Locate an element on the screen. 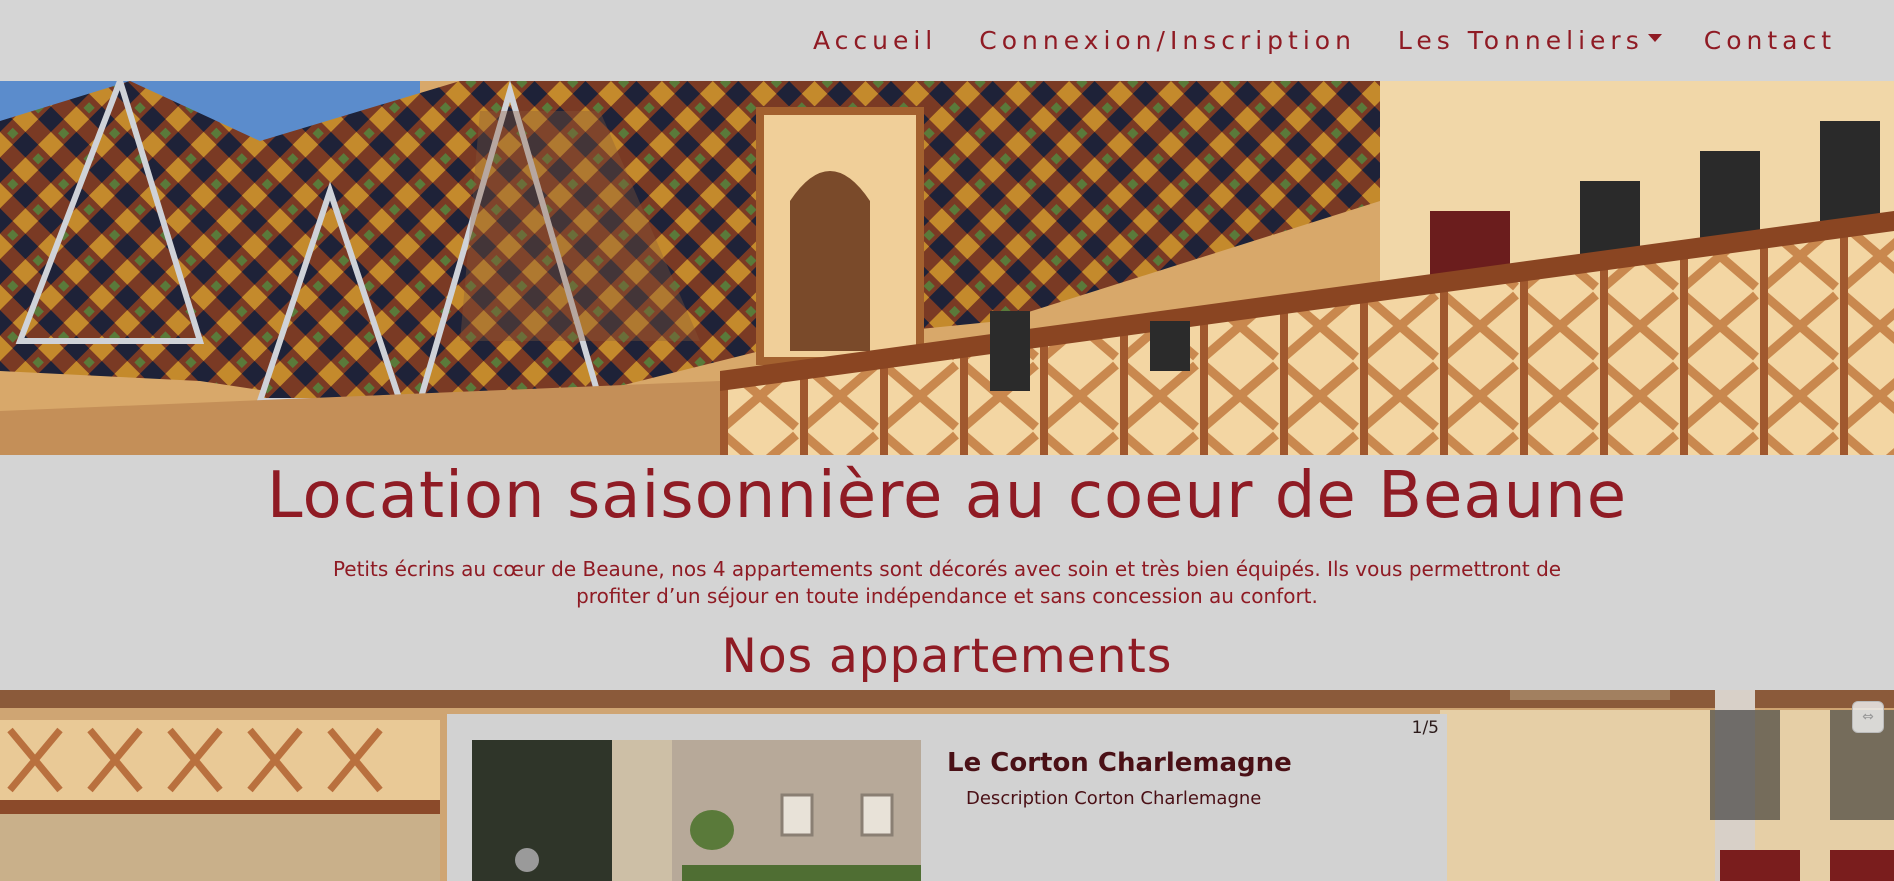 The height and width of the screenshot is (881, 1894). carousel-arrows-icon: ⇔ is located at coordinates (1868, 717).